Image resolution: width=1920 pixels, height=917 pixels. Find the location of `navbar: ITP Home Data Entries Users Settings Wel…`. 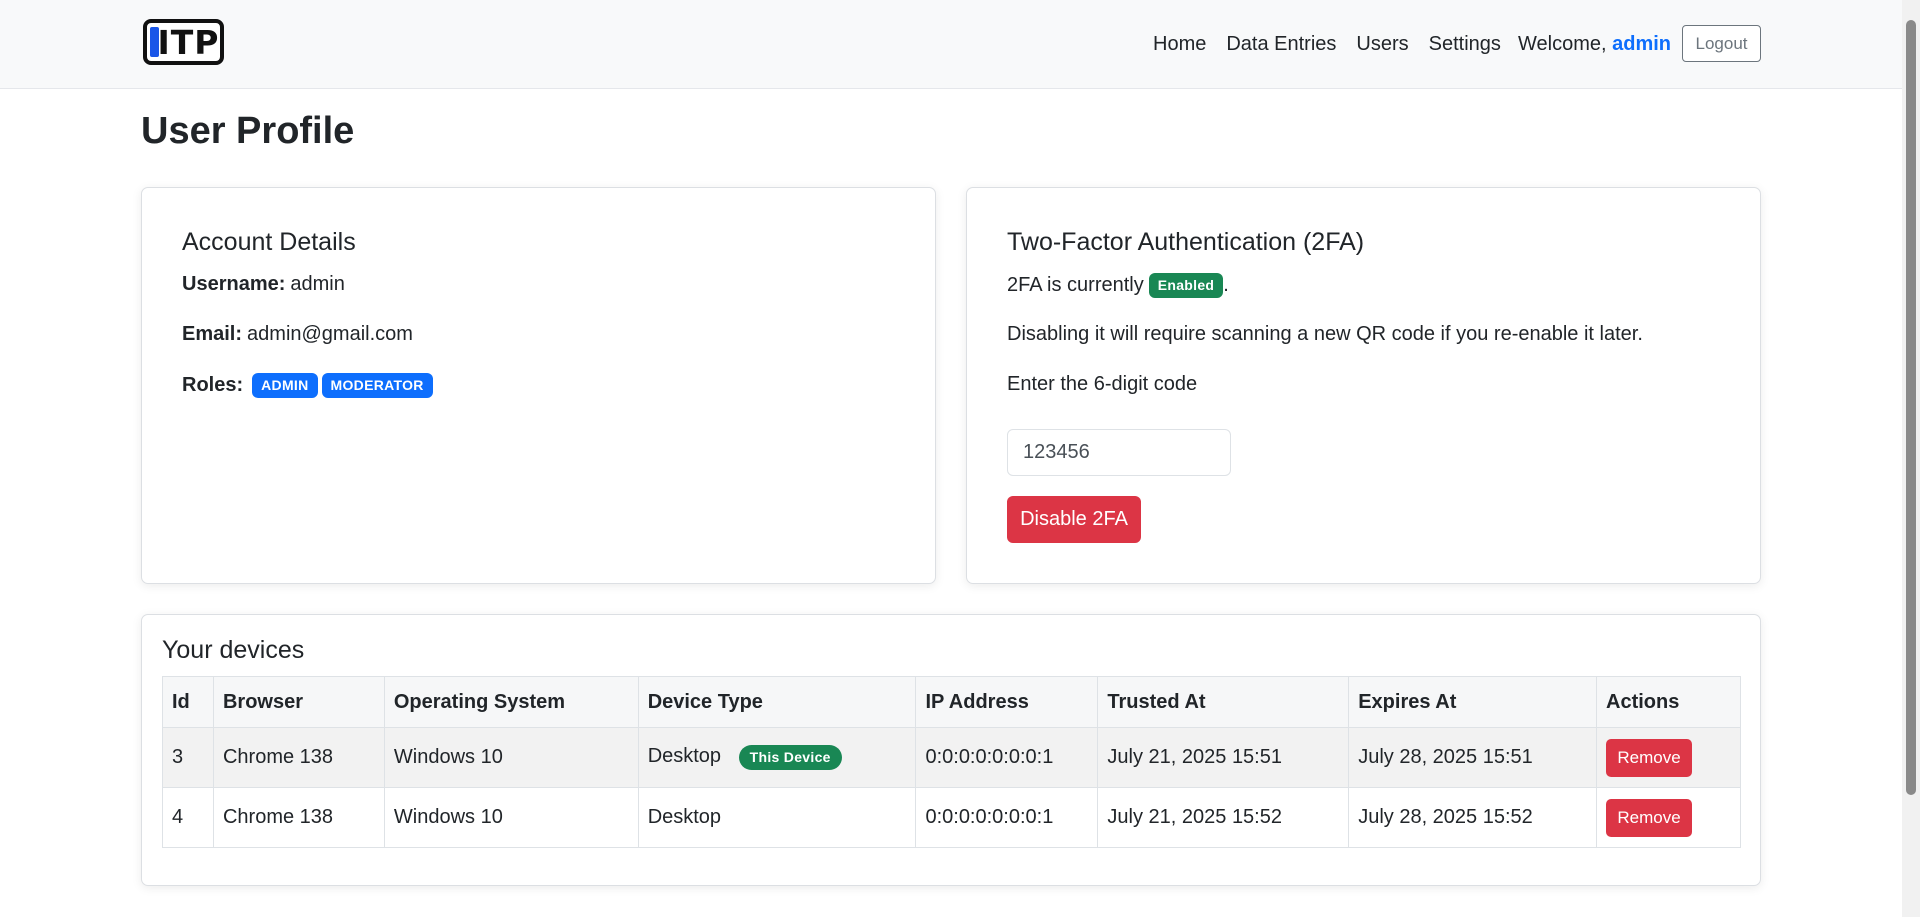

navbar: ITP Home Data Entries Users Settings Wel… is located at coordinates (951, 44).